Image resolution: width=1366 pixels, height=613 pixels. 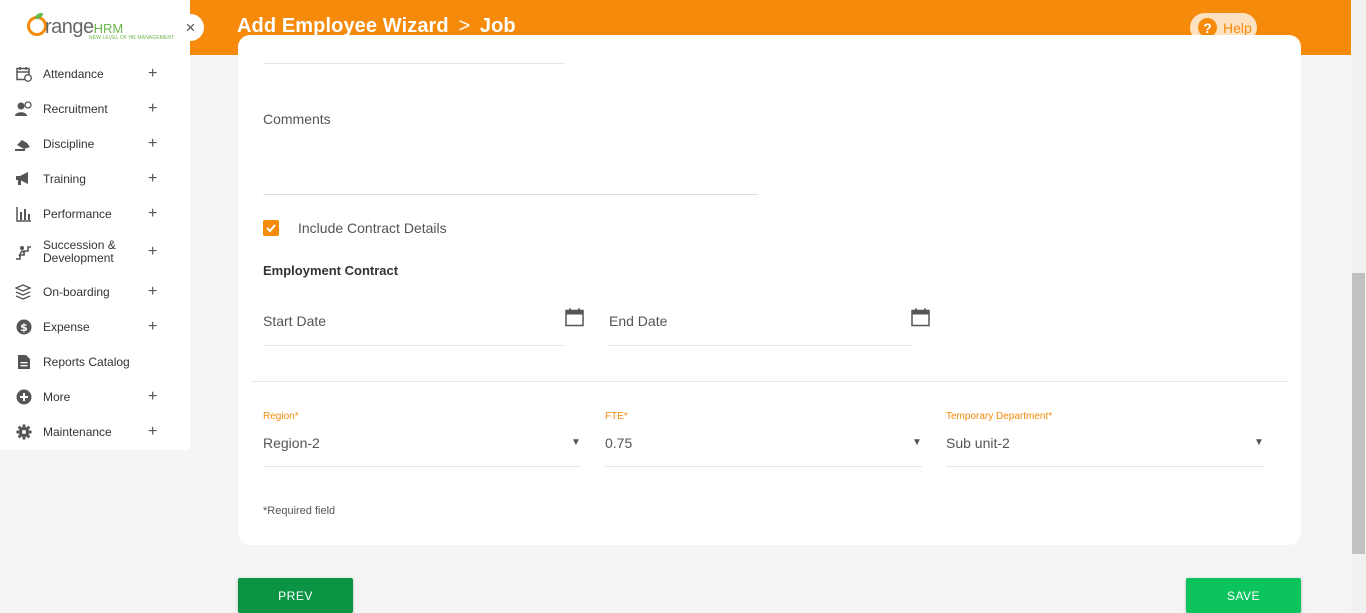 I want to click on temporary-department-label: Temporary Department*, so click(x=999, y=416).